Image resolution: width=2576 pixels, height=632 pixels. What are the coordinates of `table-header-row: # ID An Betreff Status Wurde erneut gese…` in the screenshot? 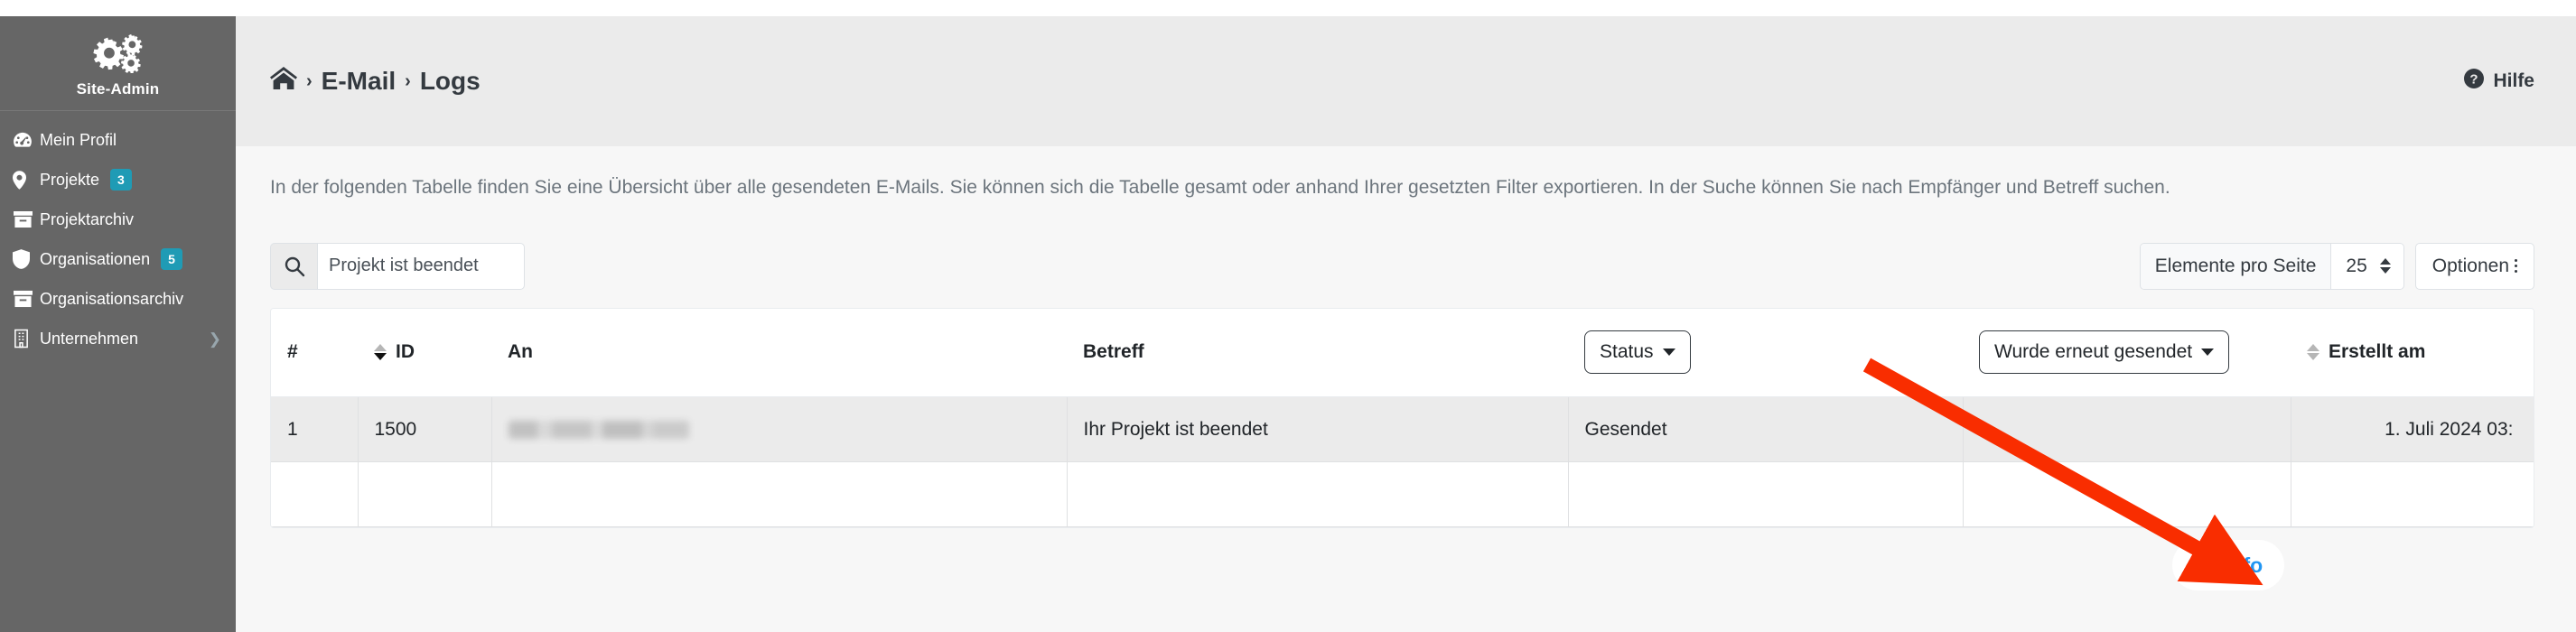 It's located at (1403, 353).